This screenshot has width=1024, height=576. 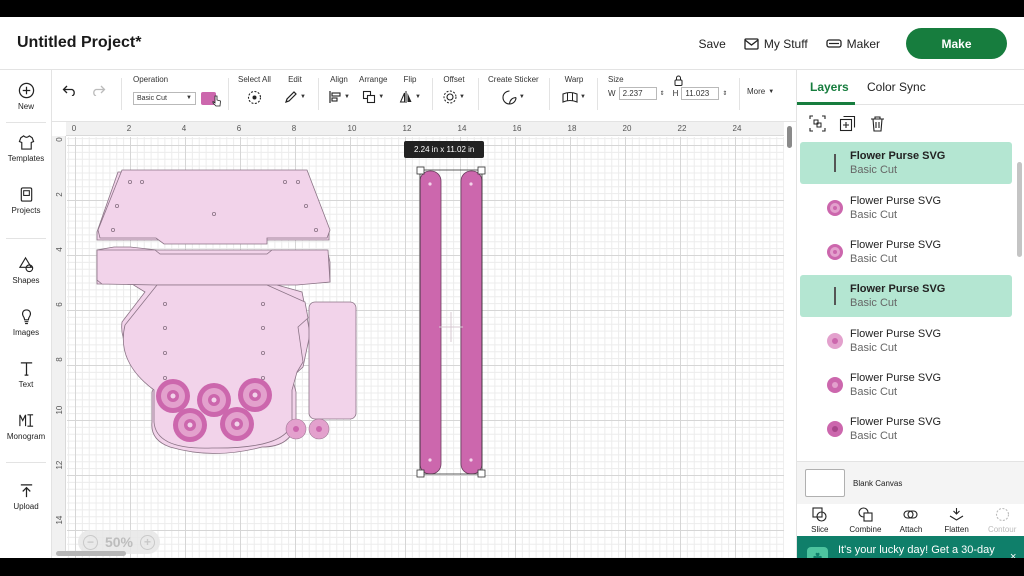 I want to click on warp-button: Warp ▼, so click(x=574, y=90).